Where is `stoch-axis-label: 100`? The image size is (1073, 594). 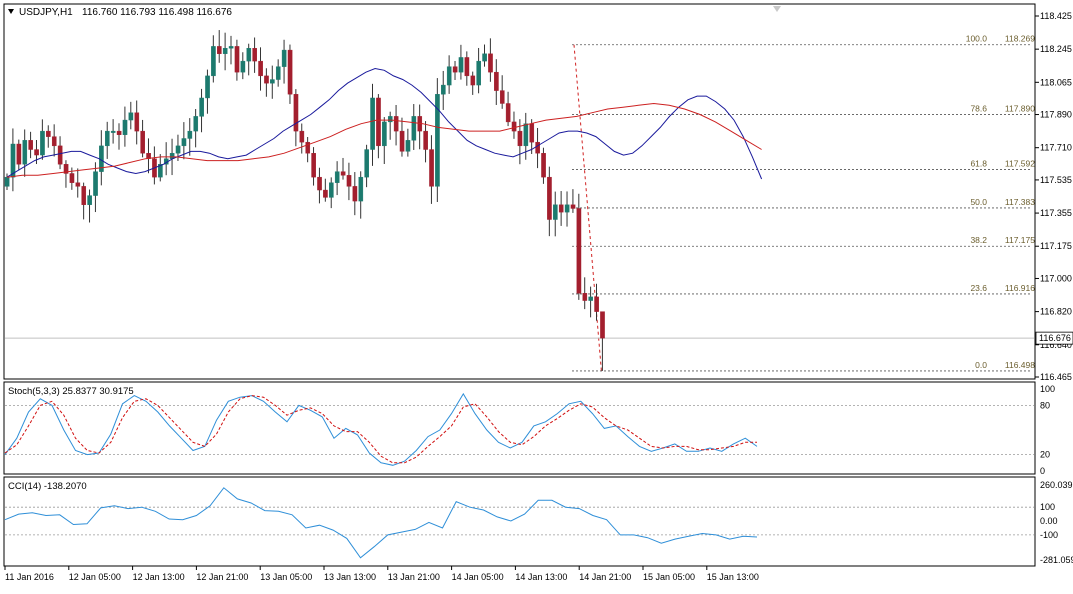
stoch-axis-label: 100 is located at coordinates (1047, 389).